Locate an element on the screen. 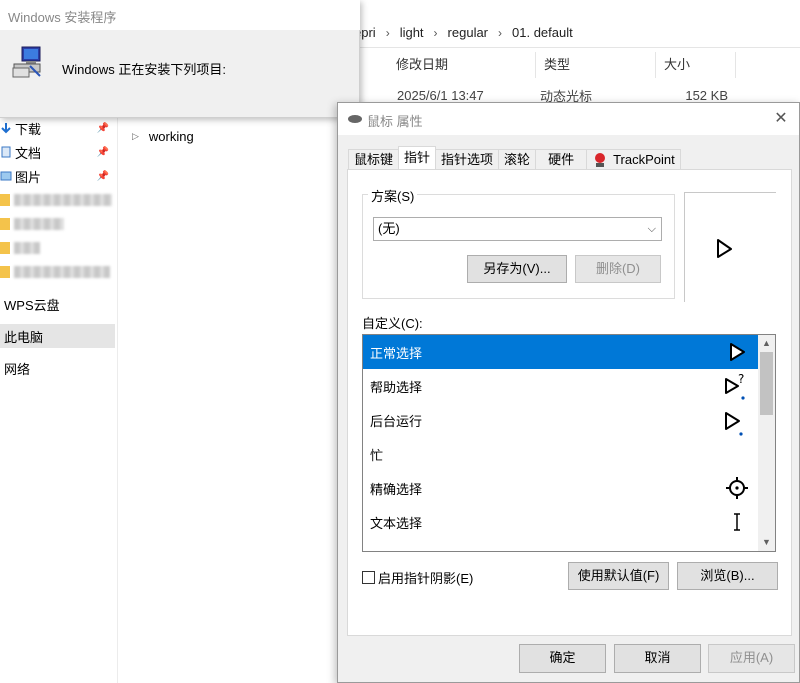  enable-pointer-shadow: 启用指针阴影(E) is located at coordinates (417, 577).